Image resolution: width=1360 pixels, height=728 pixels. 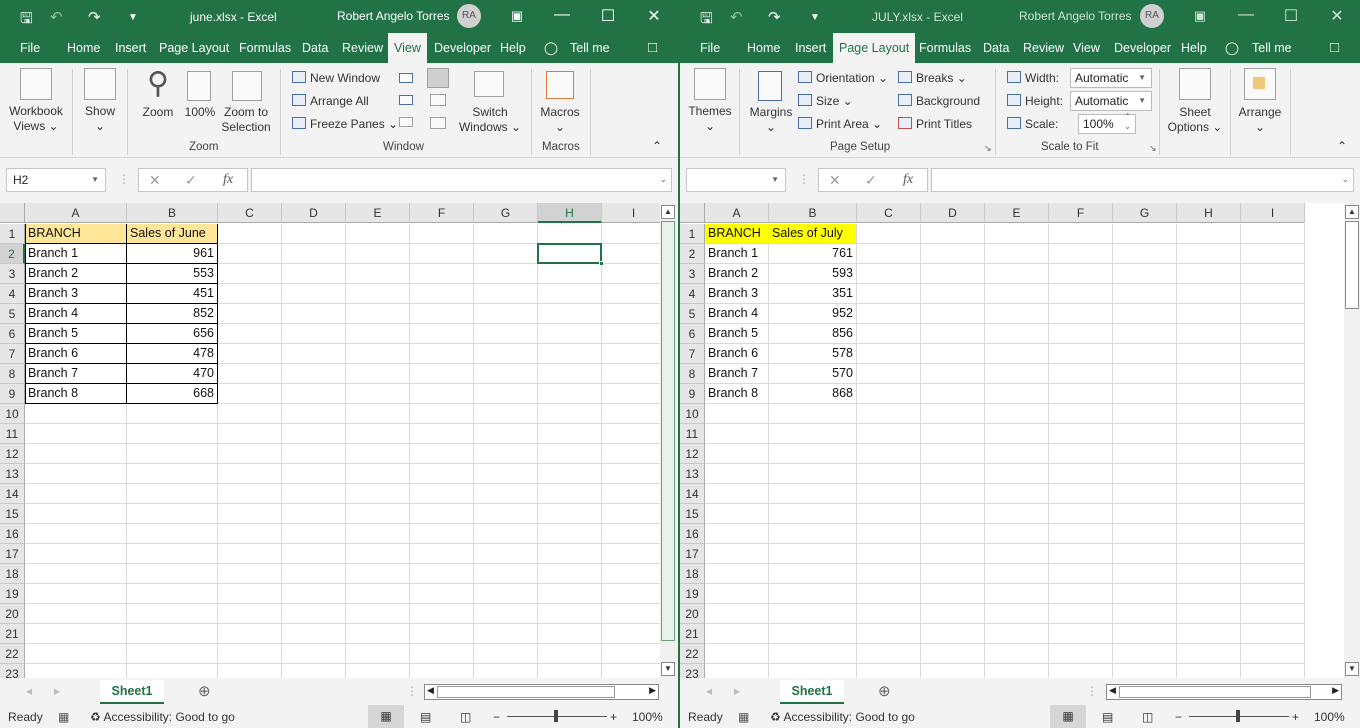 What do you see at coordinates (631, 574) in the screenshot?
I see `cell-i18` at bounding box center [631, 574].